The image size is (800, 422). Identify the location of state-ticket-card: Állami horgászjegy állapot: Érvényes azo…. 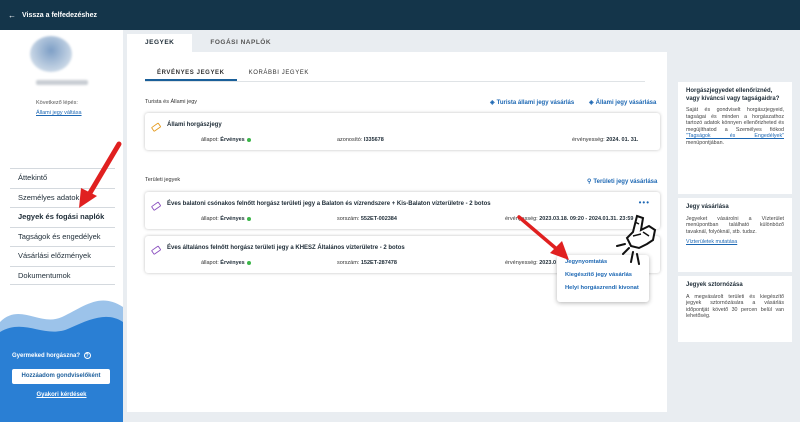
(402, 131).